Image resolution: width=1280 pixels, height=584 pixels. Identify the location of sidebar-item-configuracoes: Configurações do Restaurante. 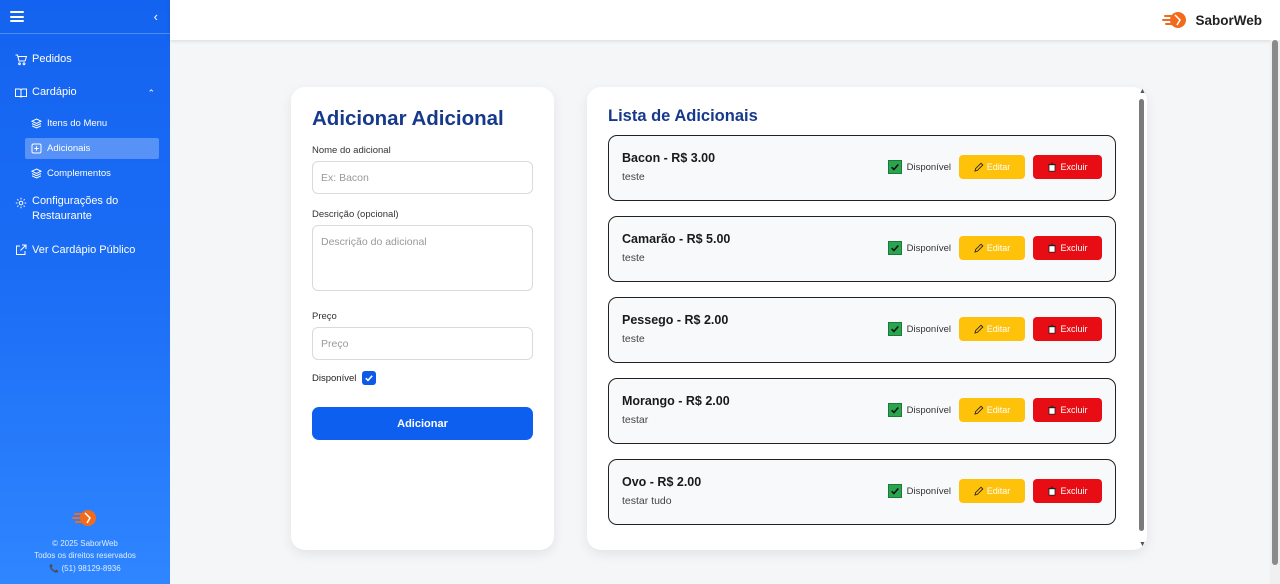
(85, 209).